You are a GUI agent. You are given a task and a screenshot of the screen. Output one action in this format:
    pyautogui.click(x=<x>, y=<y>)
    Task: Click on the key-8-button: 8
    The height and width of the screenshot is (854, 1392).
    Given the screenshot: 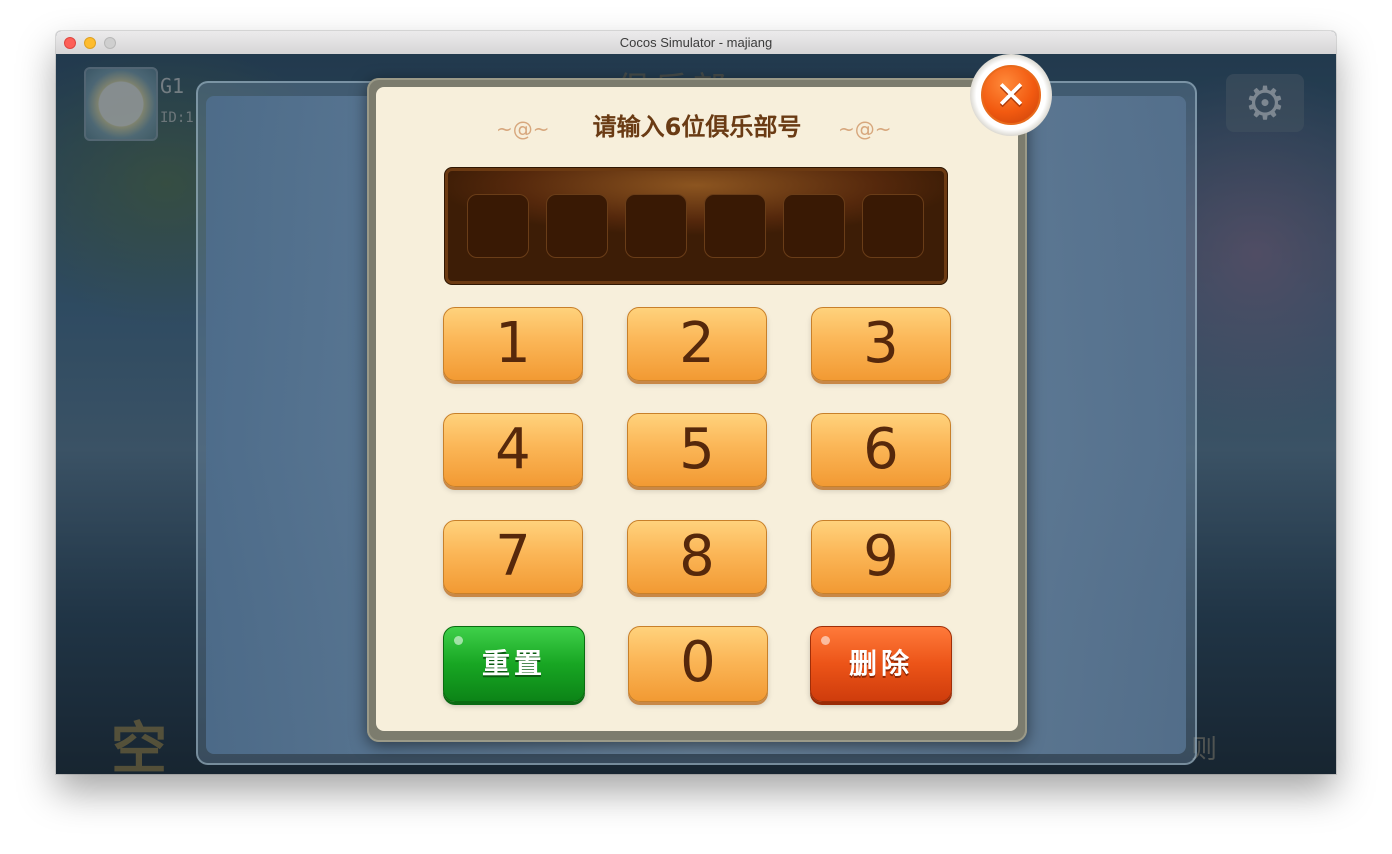 What is the action you would take?
    pyautogui.click(x=697, y=557)
    